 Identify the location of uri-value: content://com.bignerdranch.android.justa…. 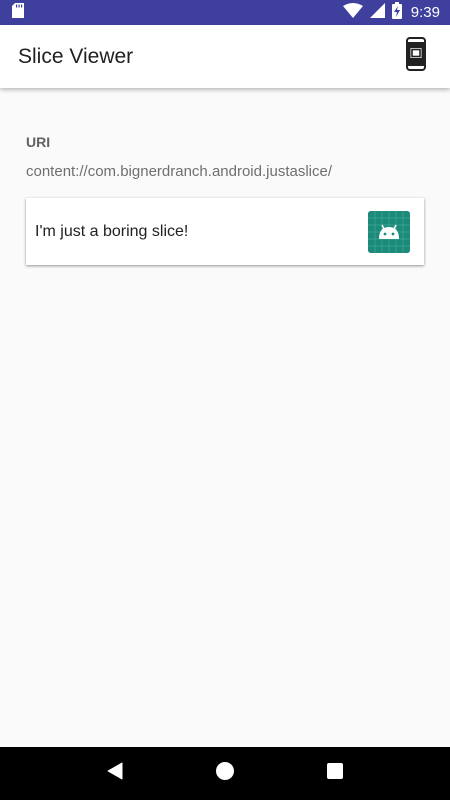
(179, 171).